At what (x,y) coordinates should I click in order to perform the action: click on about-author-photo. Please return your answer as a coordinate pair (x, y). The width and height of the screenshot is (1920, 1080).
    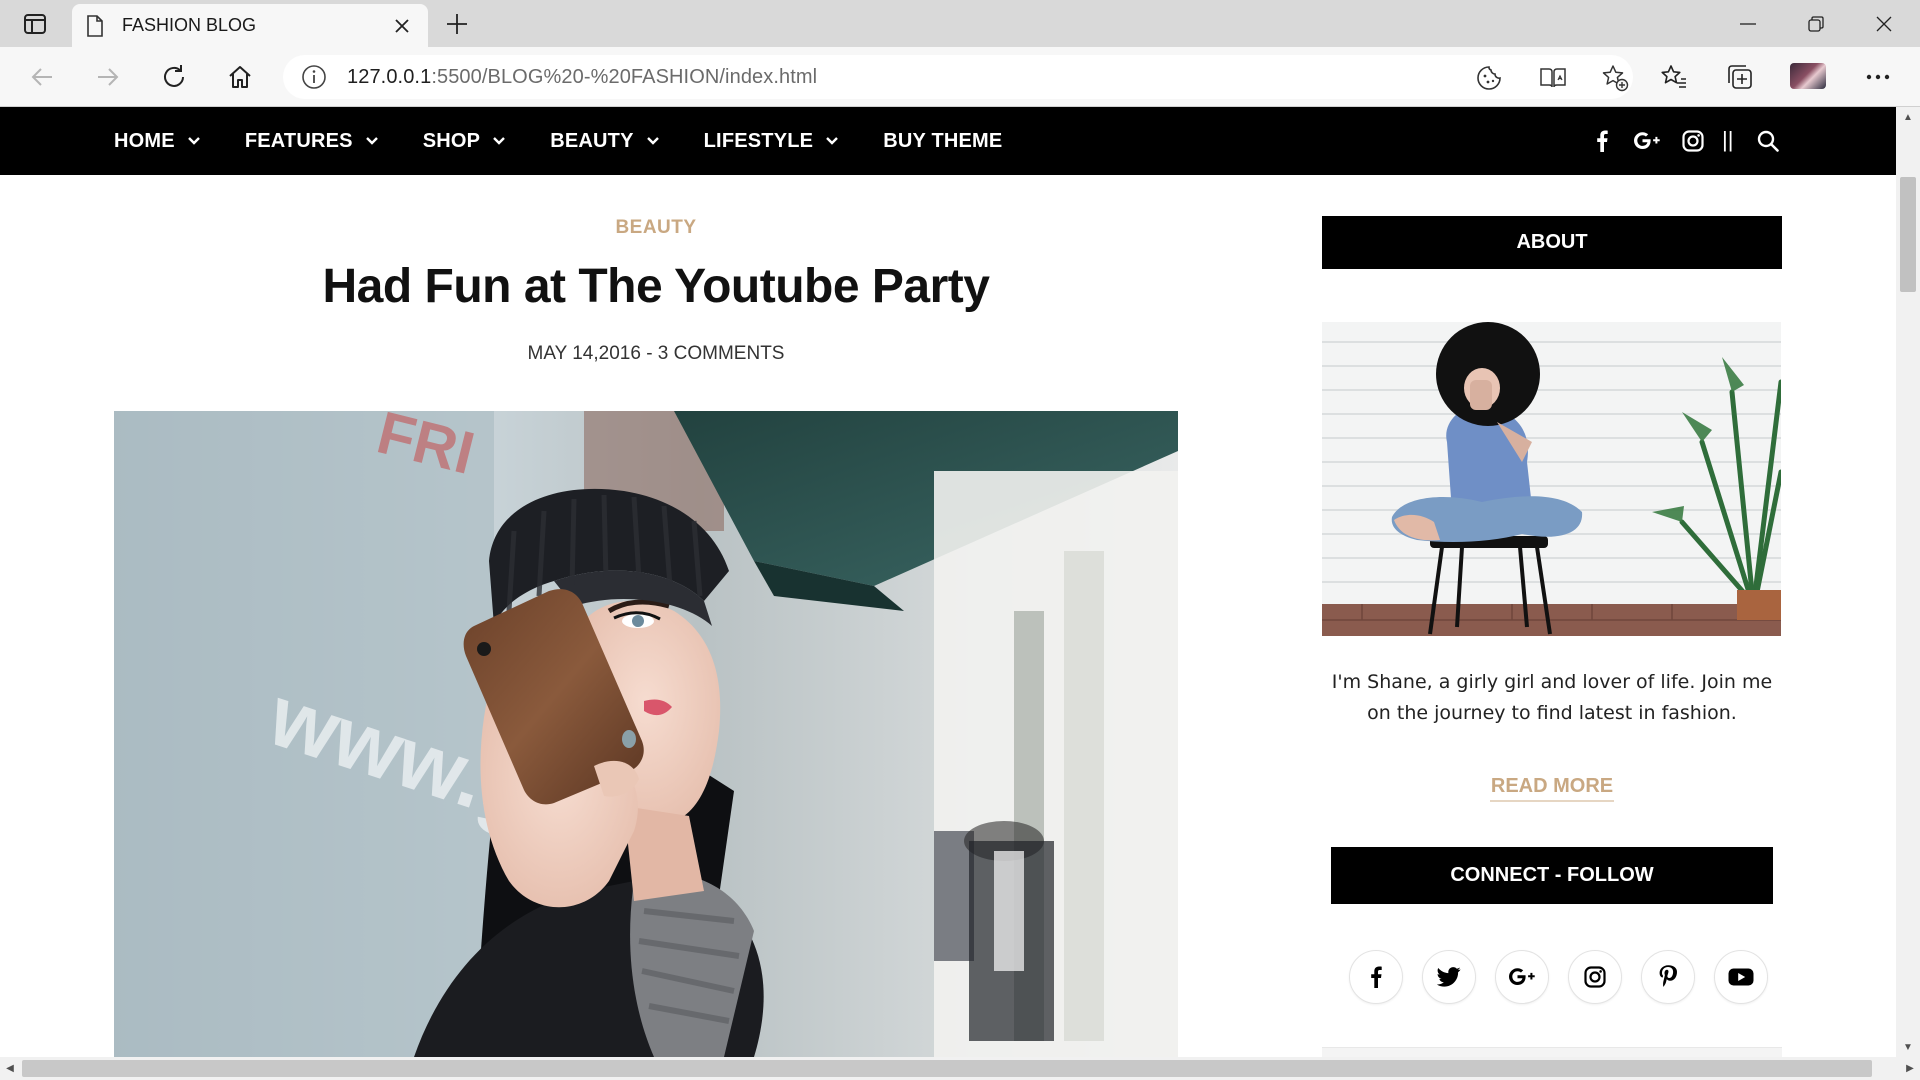
    Looking at the image, I should click on (1551, 479).